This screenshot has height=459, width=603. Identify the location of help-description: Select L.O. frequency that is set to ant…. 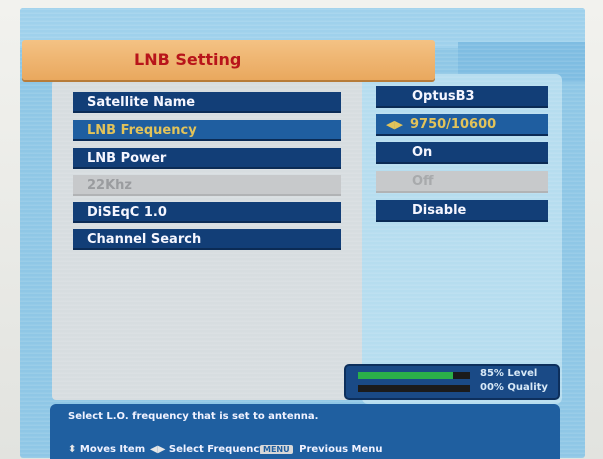
(193, 416).